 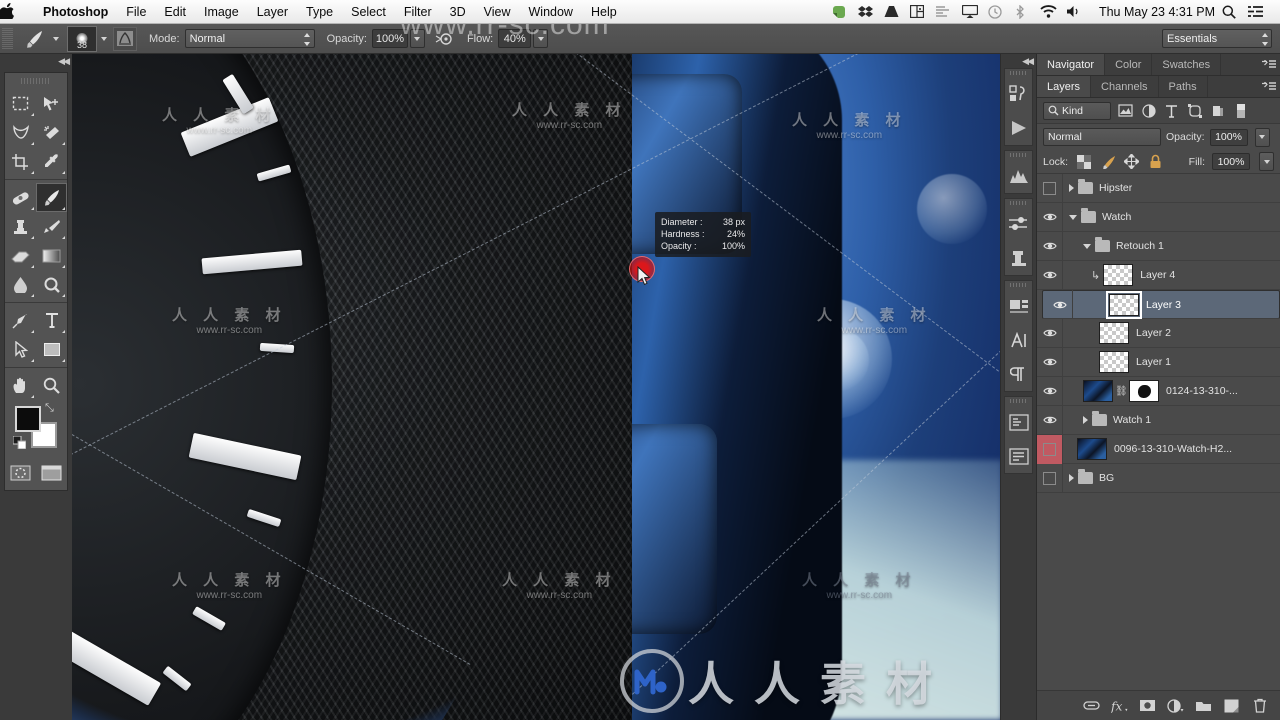 What do you see at coordinates (1018, 340) in the screenshot?
I see `character-icon` at bounding box center [1018, 340].